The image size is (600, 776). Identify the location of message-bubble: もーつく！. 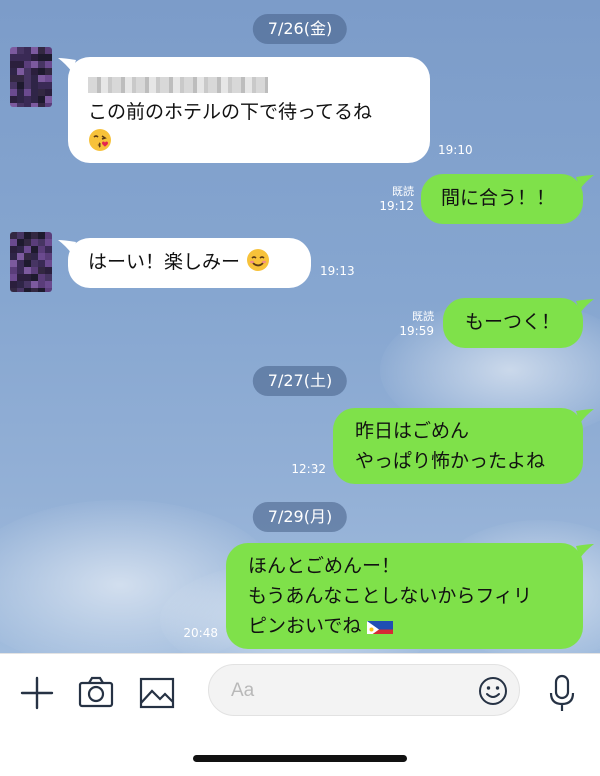
(513, 323).